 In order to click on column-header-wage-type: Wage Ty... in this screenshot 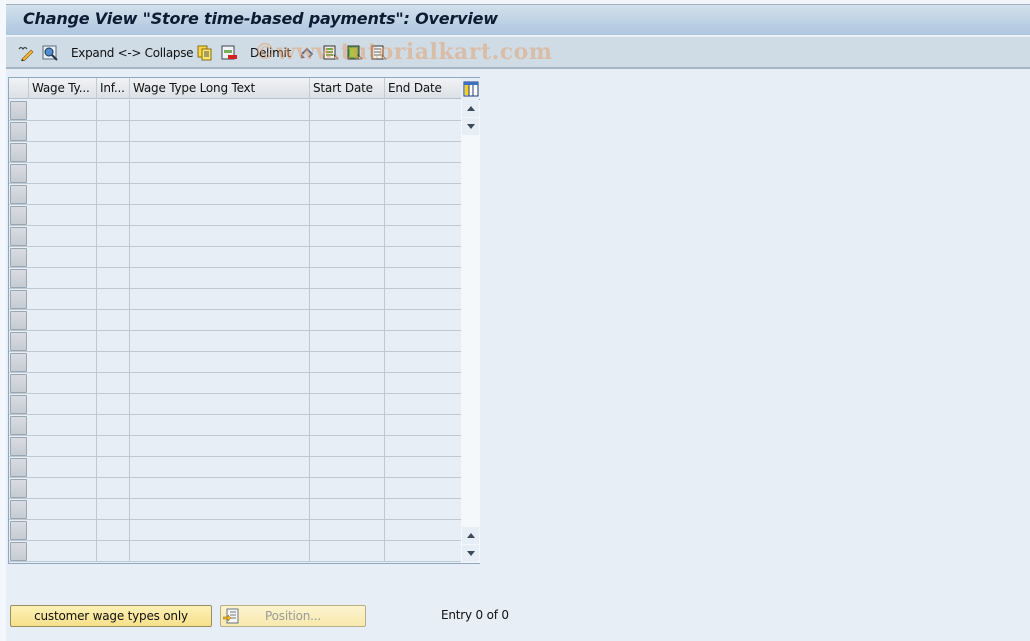, I will do `click(63, 88)`.